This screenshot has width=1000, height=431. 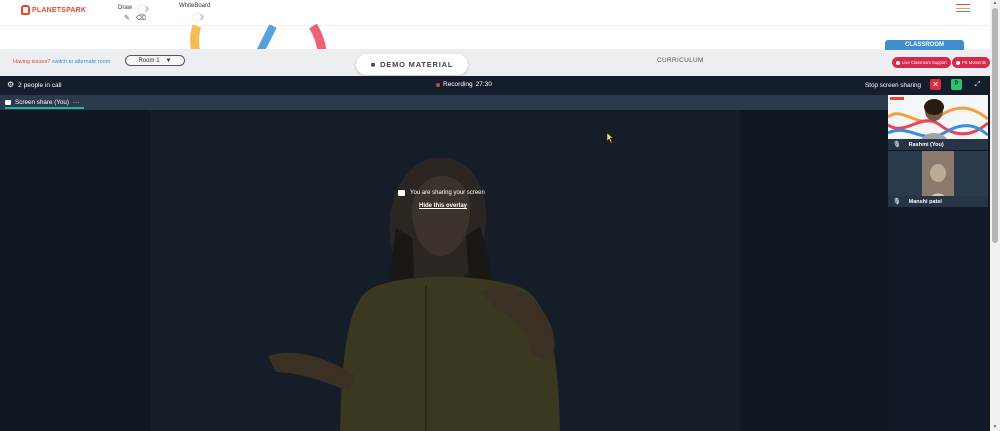 I want to click on live-support-label: Live Classroom Support, so click(x=924, y=62).